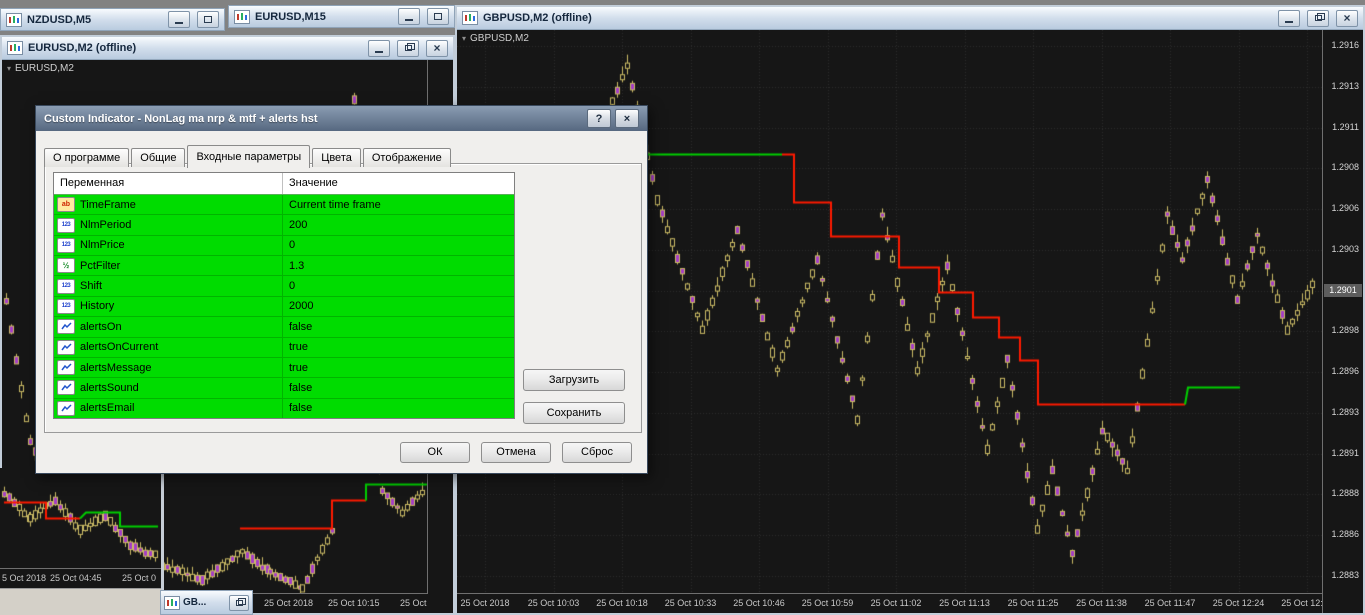 Image resolution: width=1365 pixels, height=615 pixels. What do you see at coordinates (91, 286) in the screenshot?
I see `param-name: Shift` at bounding box center [91, 286].